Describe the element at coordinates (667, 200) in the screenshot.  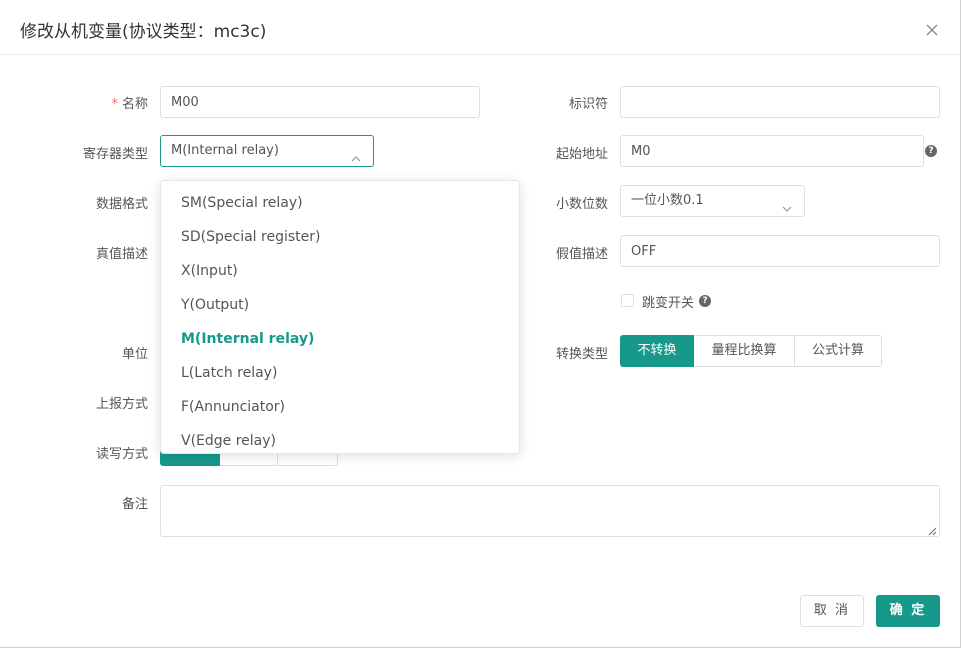
I see `decimal-places-value: 一位小数0.1` at that location.